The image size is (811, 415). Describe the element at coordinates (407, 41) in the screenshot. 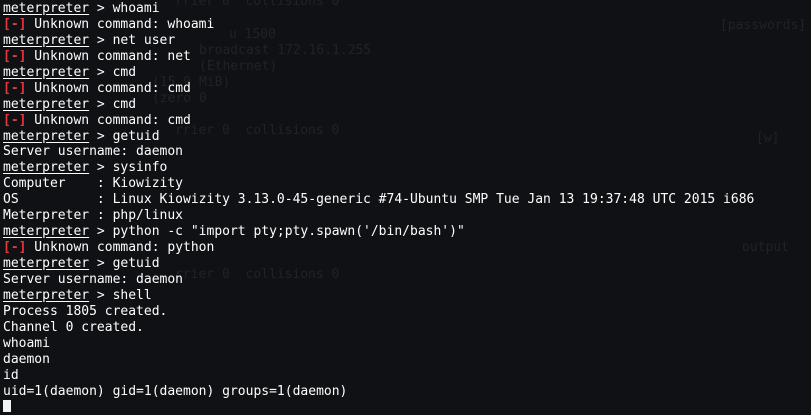

I see `command-line: meterpreter > net user` at that location.